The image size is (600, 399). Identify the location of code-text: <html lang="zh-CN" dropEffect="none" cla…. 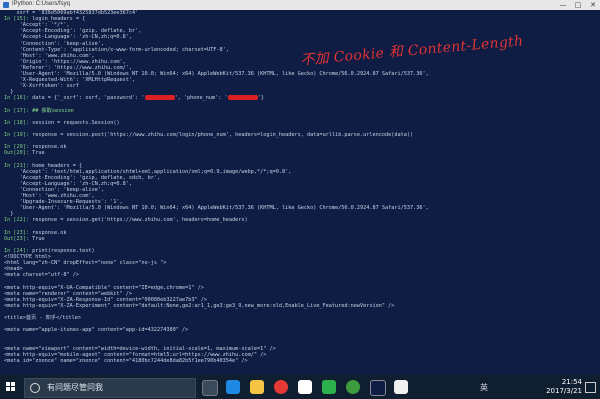
(85, 263).